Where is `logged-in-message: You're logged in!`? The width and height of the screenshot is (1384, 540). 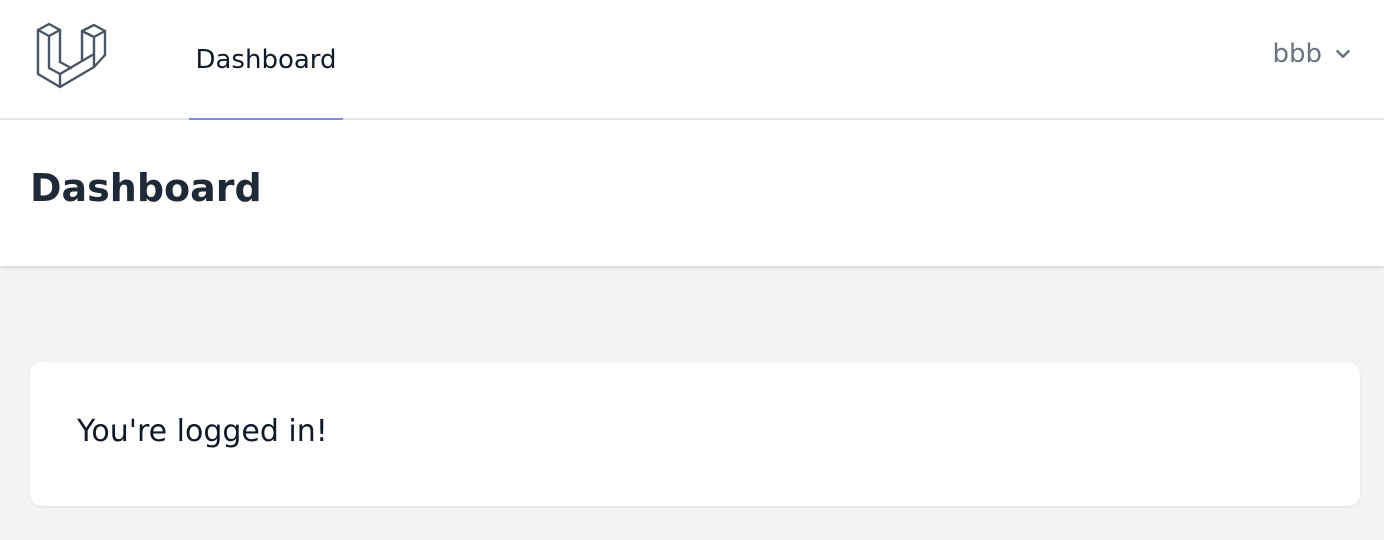
logged-in-message: You're logged in! is located at coordinates (202, 431).